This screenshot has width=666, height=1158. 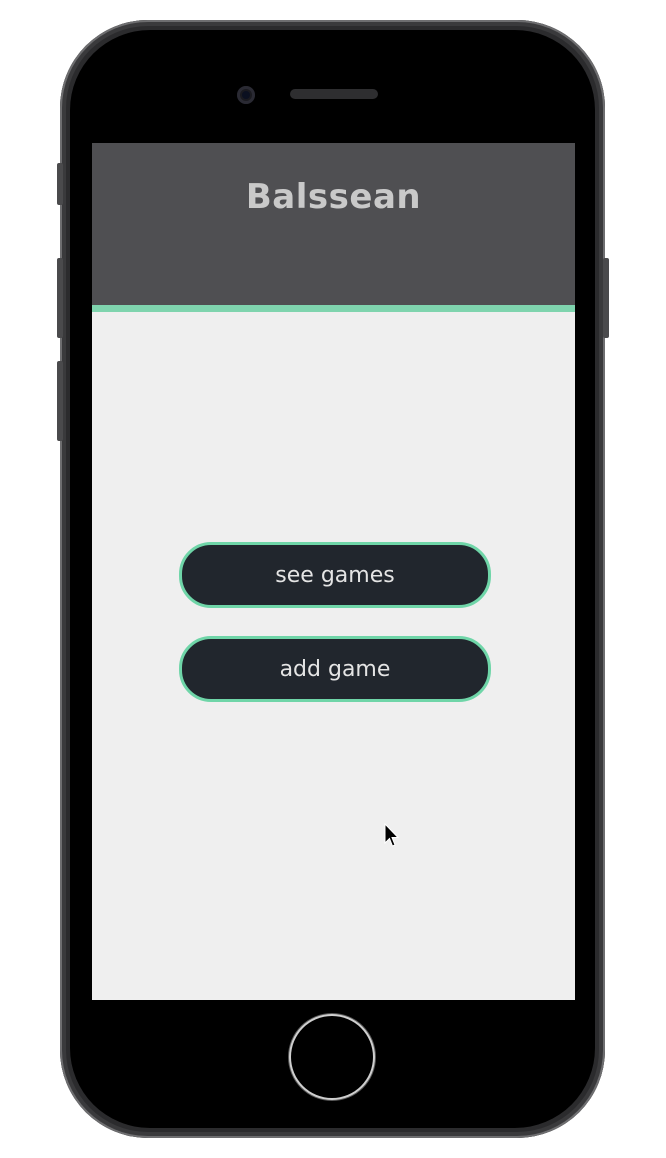 I want to click on app-header: Balssean, so click(x=333, y=227).